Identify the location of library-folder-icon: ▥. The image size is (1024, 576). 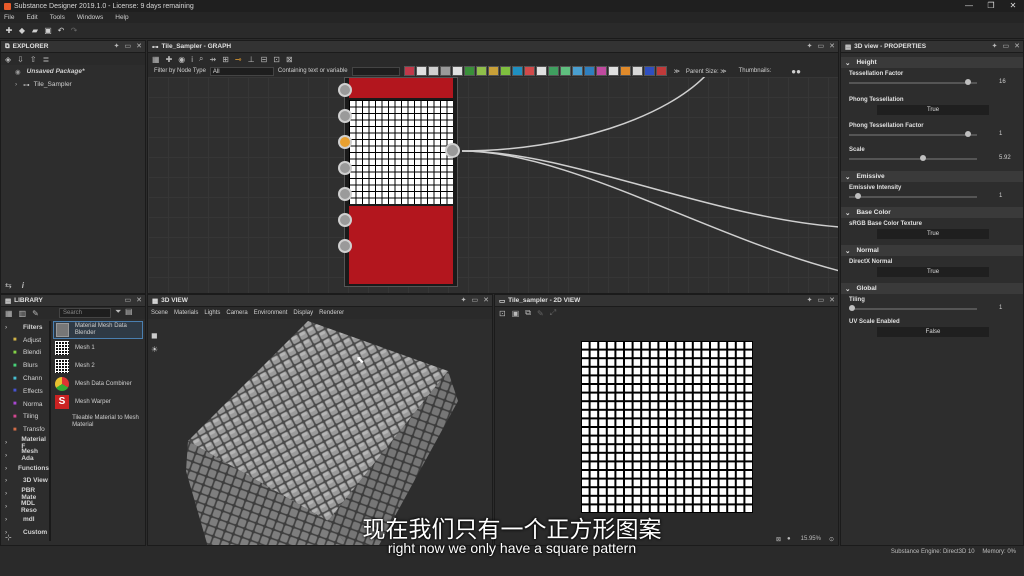
(23, 313).